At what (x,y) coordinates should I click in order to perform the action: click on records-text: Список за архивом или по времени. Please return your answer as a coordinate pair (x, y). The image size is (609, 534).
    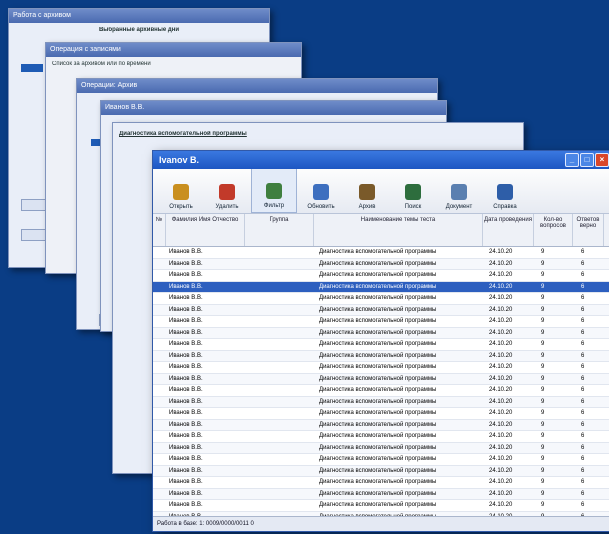
    Looking at the image, I should click on (101, 64).